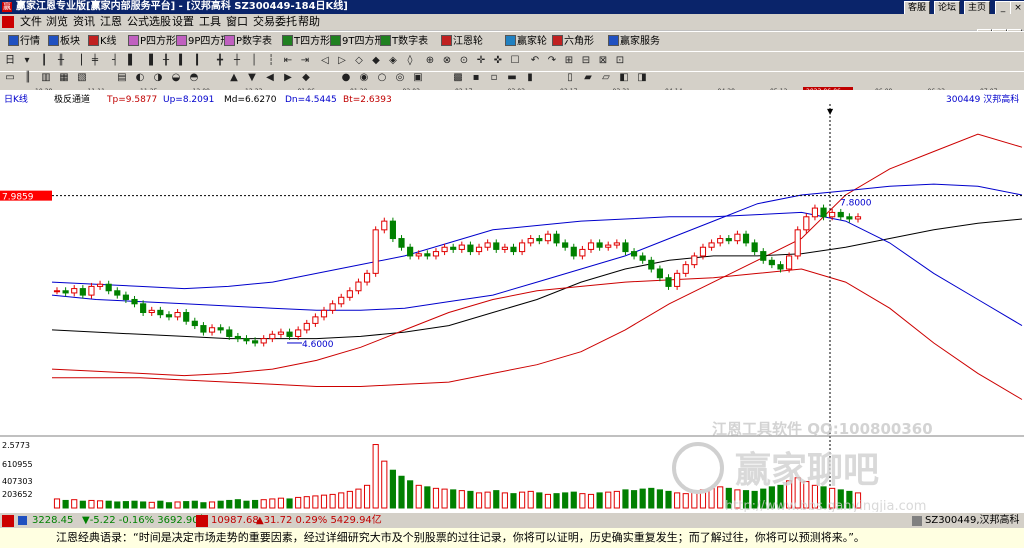 The image size is (1024, 548). I want to click on drawing-tool-icon: ◇, so click(359, 61).